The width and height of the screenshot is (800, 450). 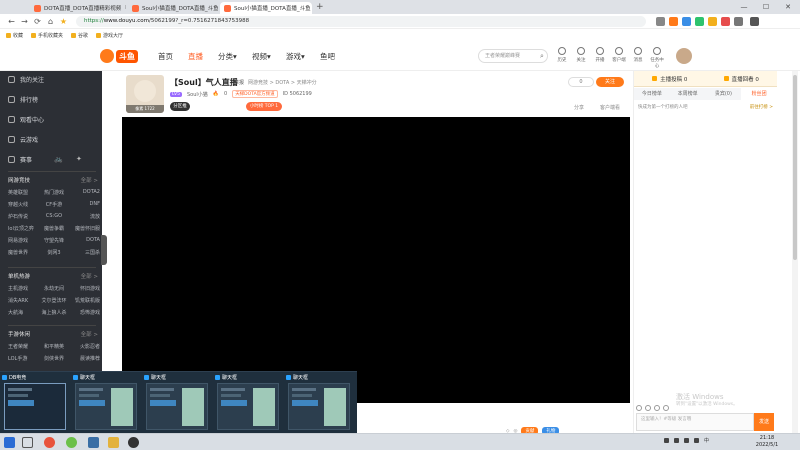 I want to click on obs-app-icon, so click(x=133, y=442).